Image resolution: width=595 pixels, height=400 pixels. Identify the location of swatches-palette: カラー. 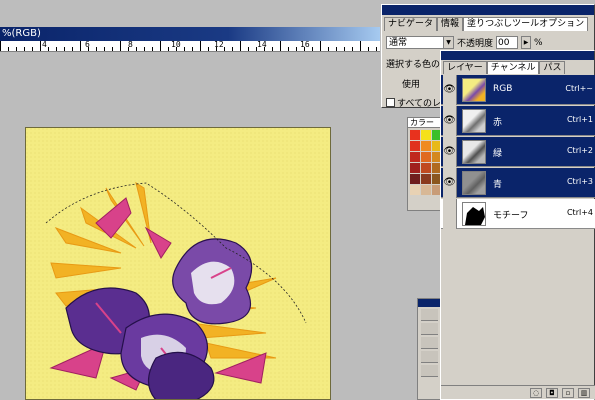
(424, 164).